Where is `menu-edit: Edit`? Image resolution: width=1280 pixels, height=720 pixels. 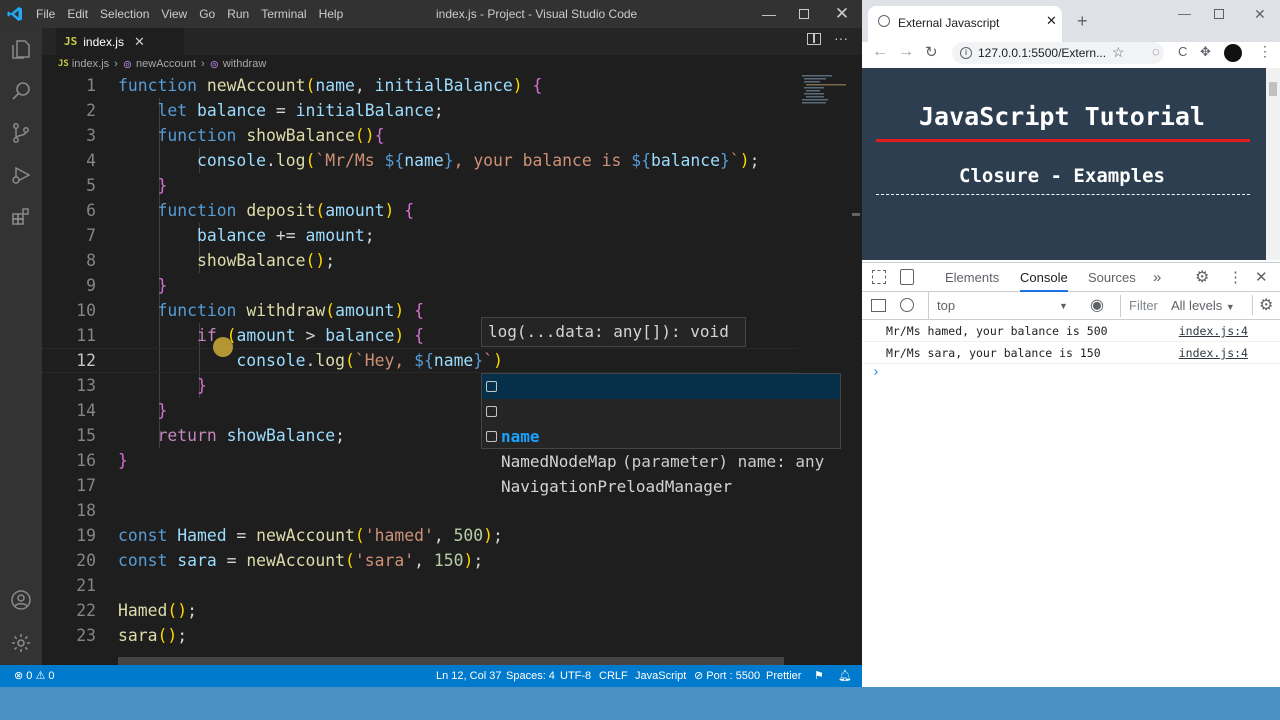
menu-edit: Edit is located at coordinates (77, 14).